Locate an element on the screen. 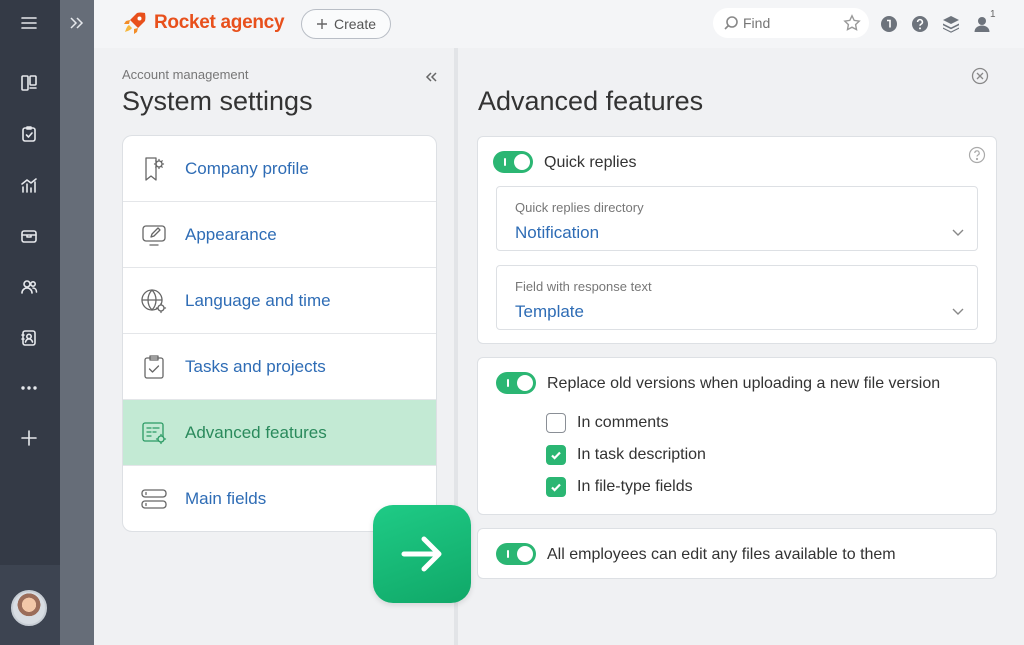 The image size is (1024, 645). contacts-icon is located at coordinates (29, 338).